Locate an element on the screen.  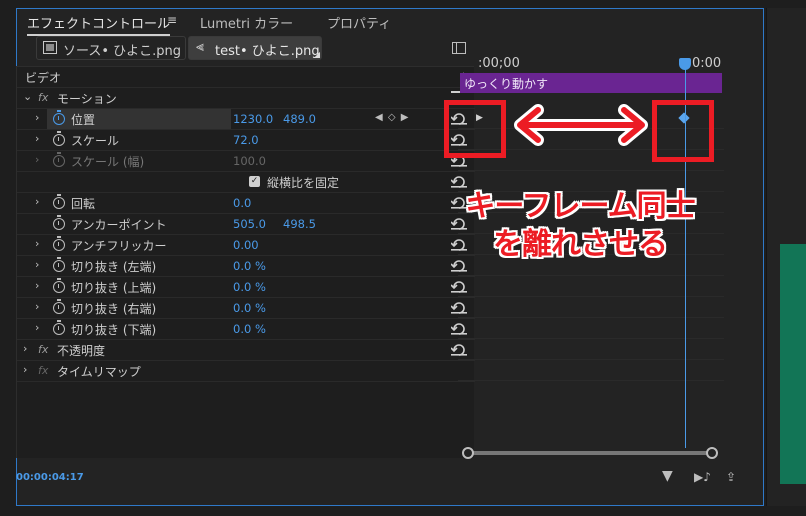
filter-icon: ▼ is located at coordinates (667, 476).